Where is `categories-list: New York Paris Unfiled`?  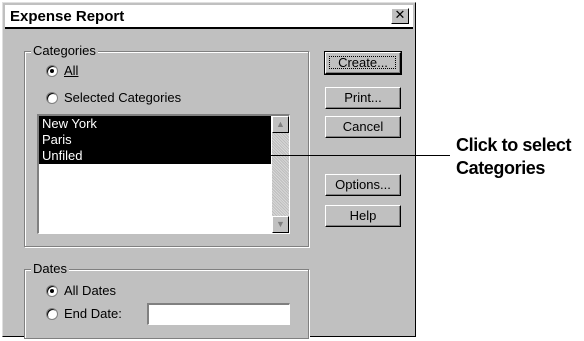
categories-list: New York Paris Unfiled is located at coordinates (155, 140).